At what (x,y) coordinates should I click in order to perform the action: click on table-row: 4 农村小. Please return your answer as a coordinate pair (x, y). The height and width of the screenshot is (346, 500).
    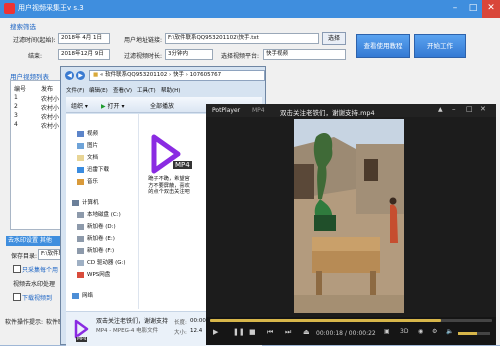
    Looking at the image, I should click on (38, 125).